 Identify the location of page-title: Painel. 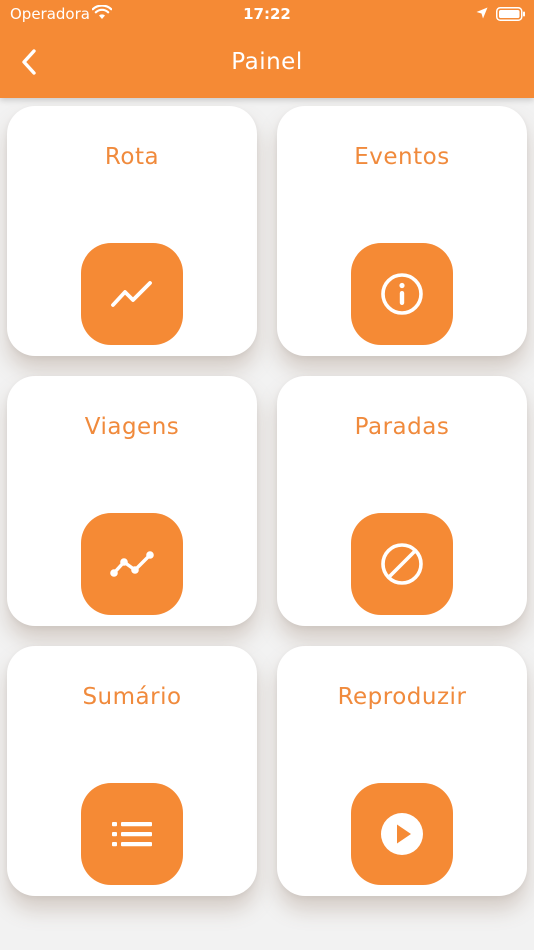
(267, 62).